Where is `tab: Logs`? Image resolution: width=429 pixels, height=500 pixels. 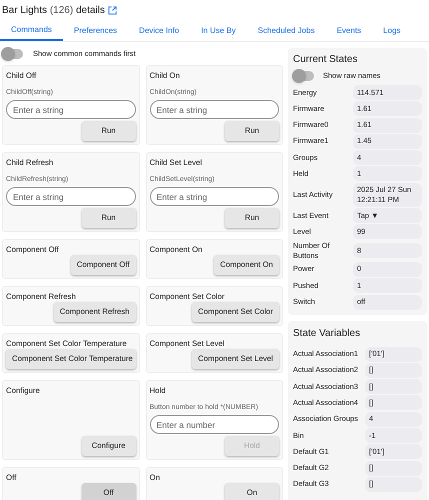 tab: Logs is located at coordinates (392, 30).